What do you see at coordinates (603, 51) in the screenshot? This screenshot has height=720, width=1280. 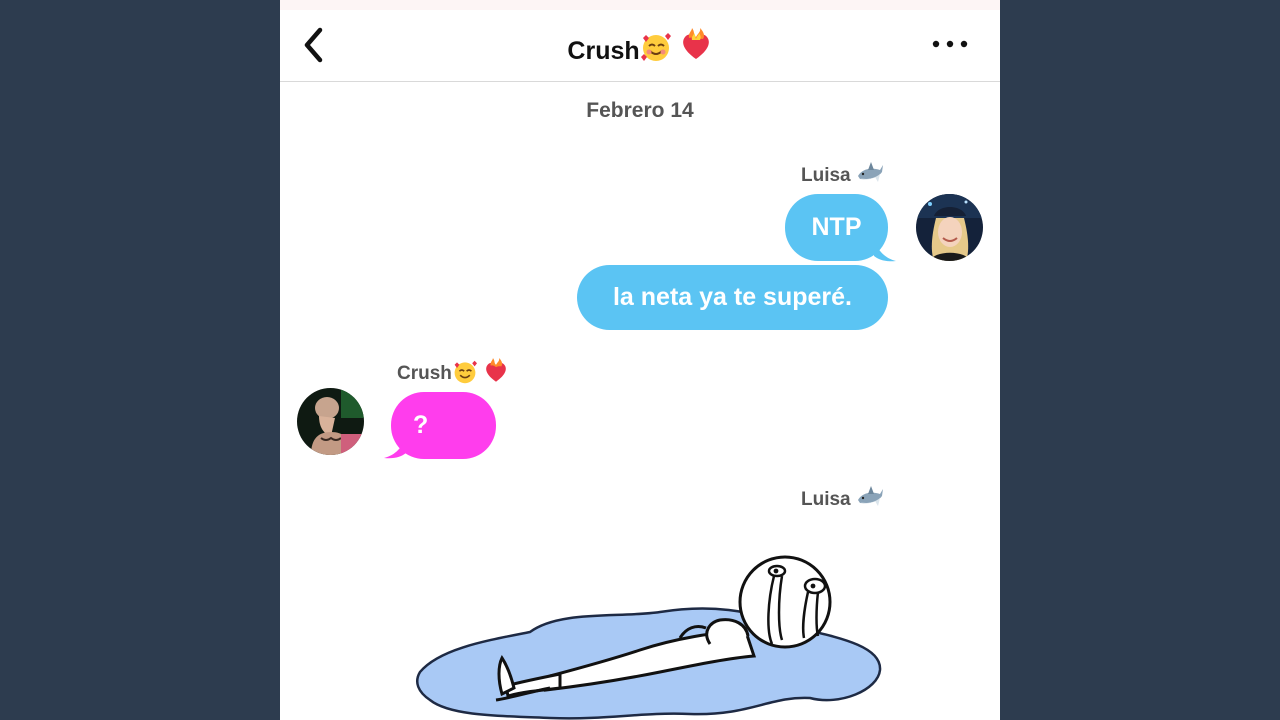 I see `chat-title-text: Crush` at bounding box center [603, 51].